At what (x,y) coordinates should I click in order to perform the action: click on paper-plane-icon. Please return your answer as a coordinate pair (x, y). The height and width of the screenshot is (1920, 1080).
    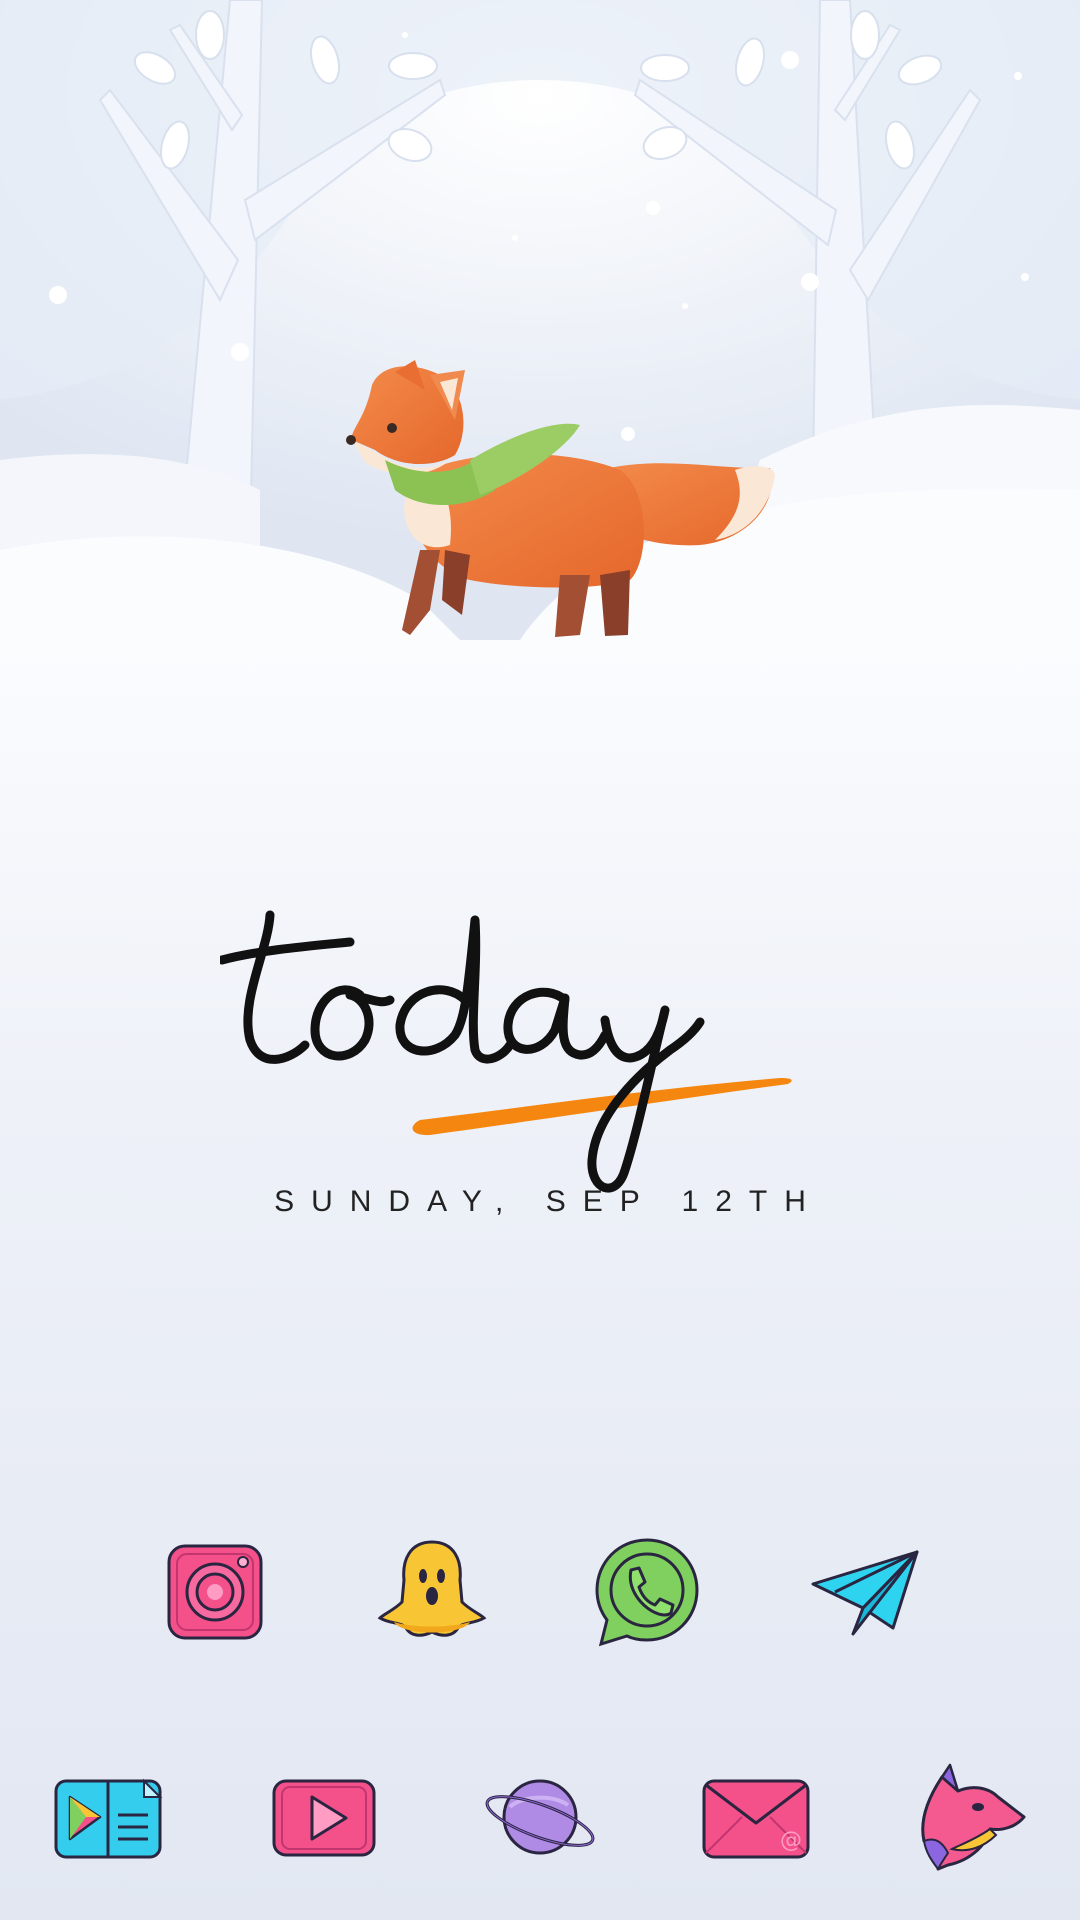
    Looking at the image, I should click on (865, 1593).